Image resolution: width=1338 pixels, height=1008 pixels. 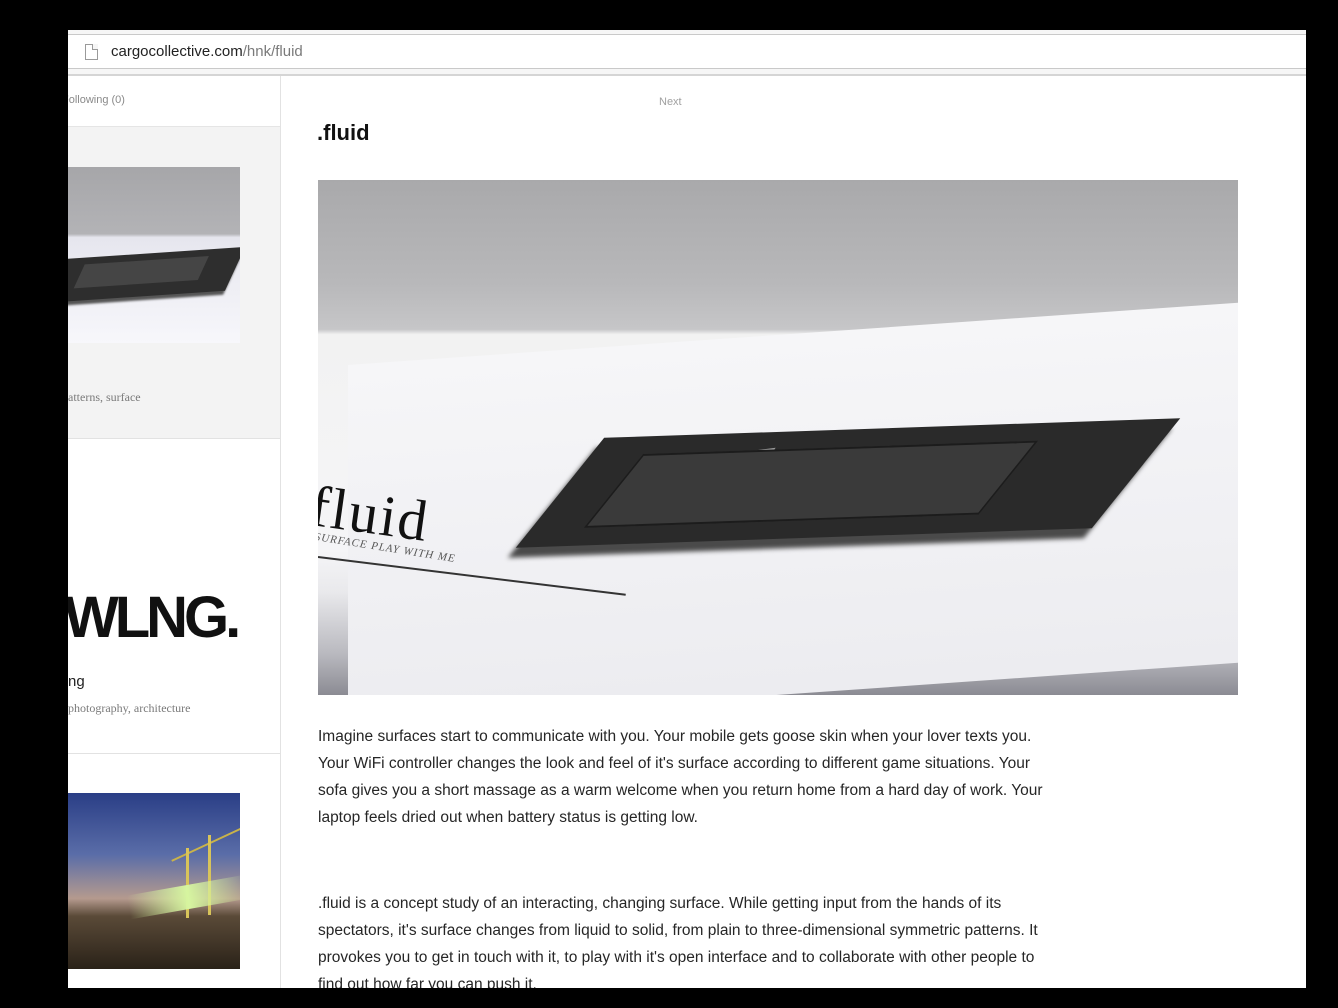 What do you see at coordinates (272, 51) in the screenshot?
I see `url-path: /hnk/fluid` at bounding box center [272, 51].